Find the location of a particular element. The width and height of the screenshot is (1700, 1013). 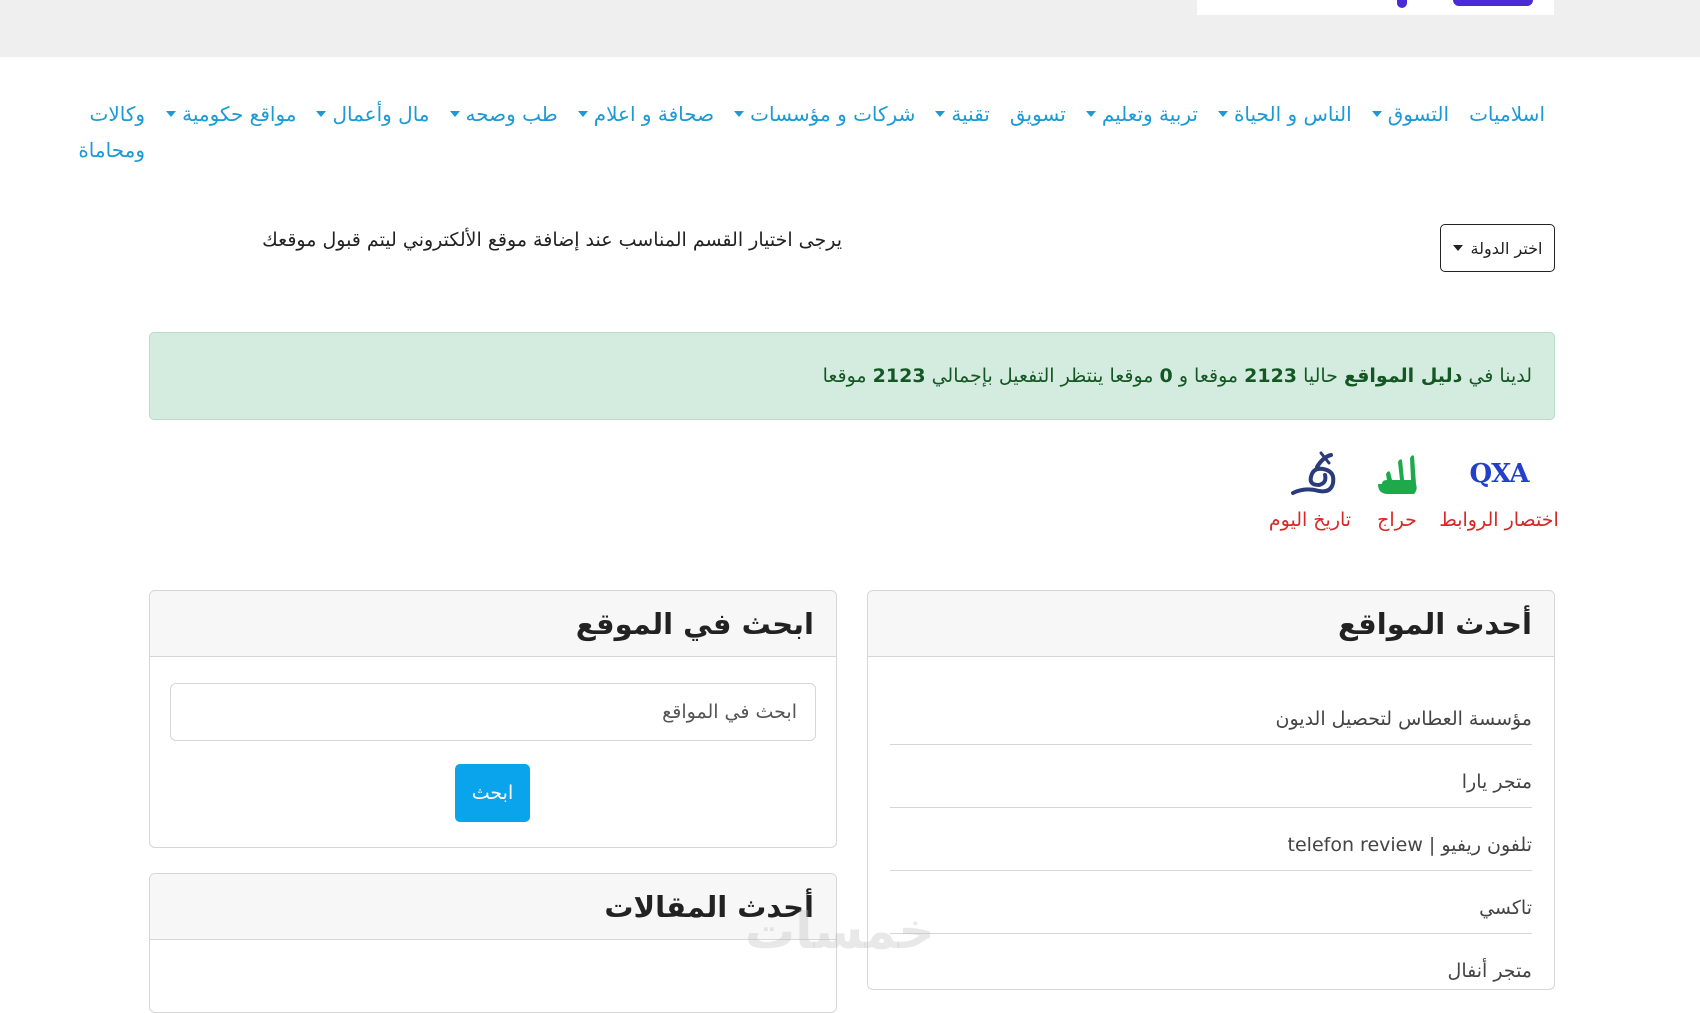

calendar-hijri-logo is located at coordinates (1310, 474).